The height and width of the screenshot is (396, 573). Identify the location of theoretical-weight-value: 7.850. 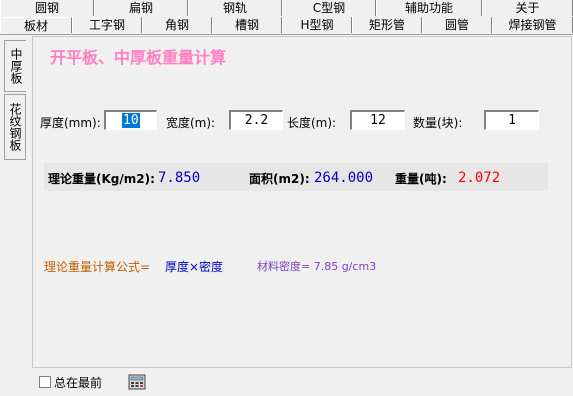
(179, 178).